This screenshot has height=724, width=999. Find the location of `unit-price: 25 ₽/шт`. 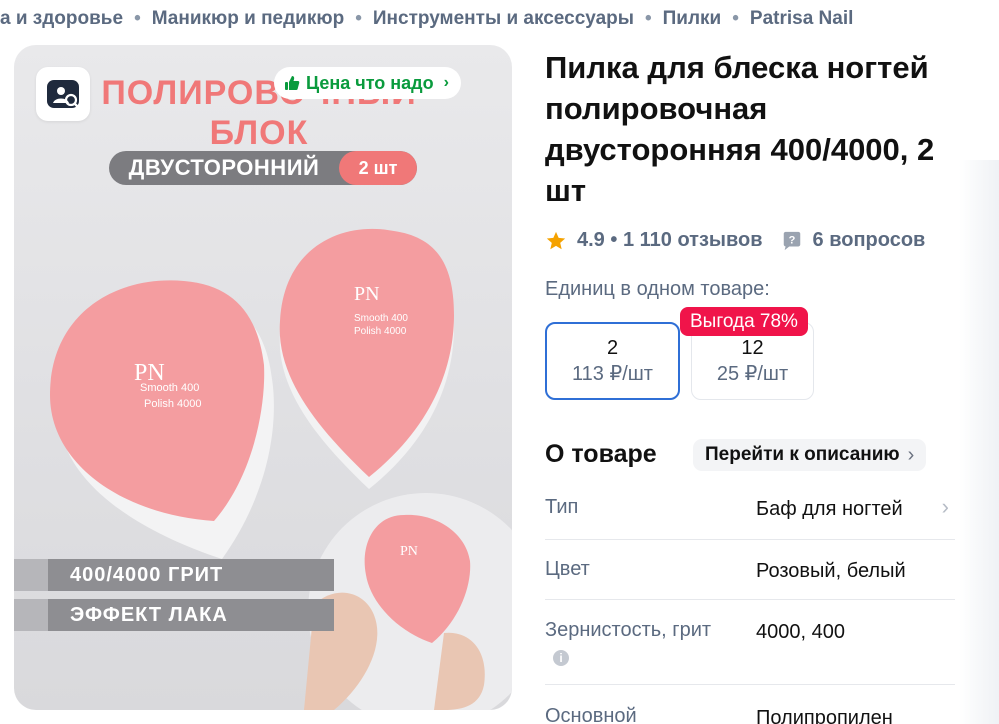

unit-price: 25 ₽/шт is located at coordinates (752, 374).